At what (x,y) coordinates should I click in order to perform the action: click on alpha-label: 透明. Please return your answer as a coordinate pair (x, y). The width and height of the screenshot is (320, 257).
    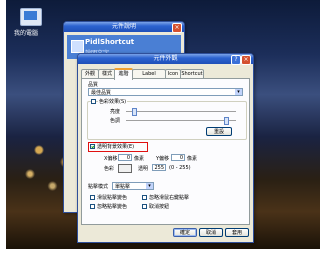
    Looking at the image, I should click on (143, 169).